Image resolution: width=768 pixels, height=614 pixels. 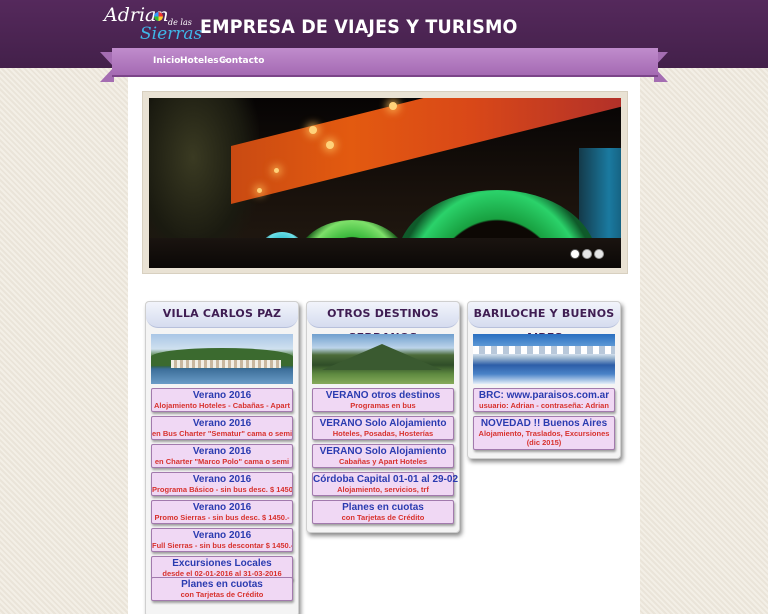 What do you see at coordinates (385, 253) in the screenshot?
I see `river` at bounding box center [385, 253].